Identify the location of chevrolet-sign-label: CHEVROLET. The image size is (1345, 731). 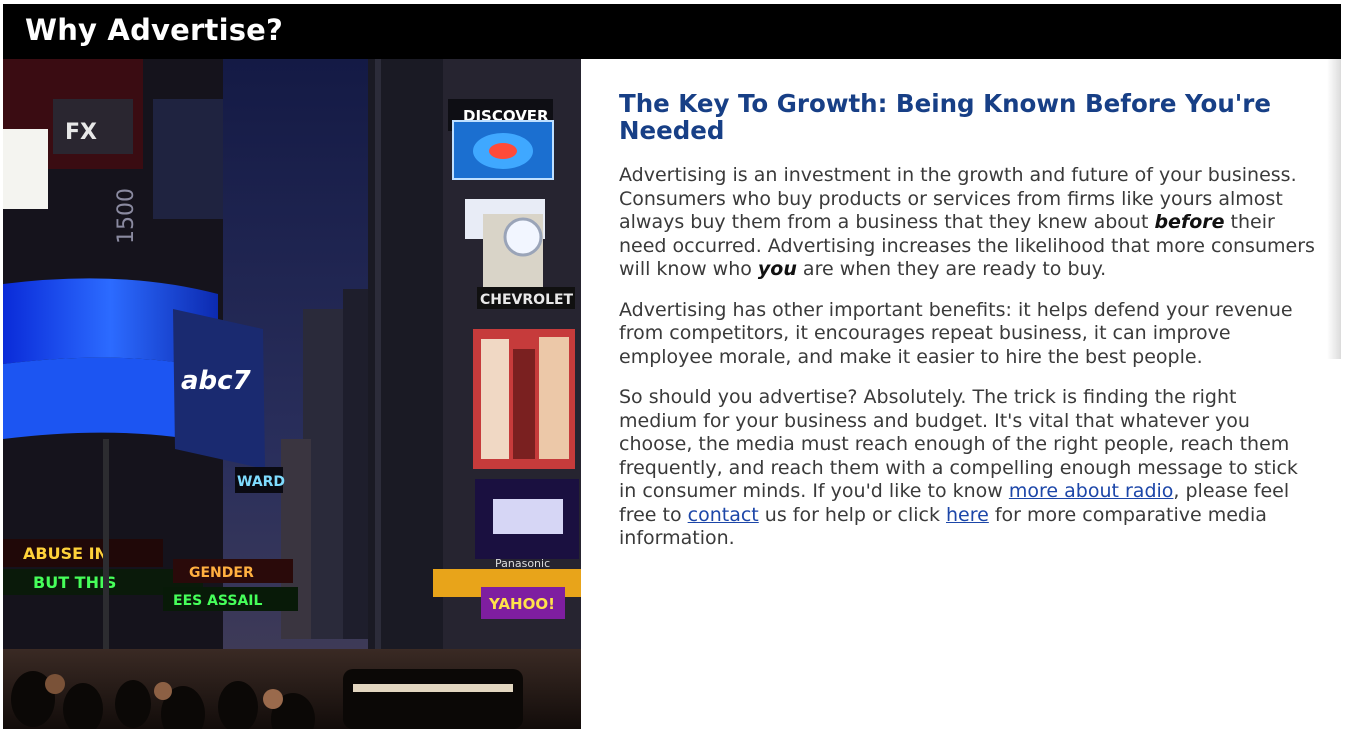
(527, 300).